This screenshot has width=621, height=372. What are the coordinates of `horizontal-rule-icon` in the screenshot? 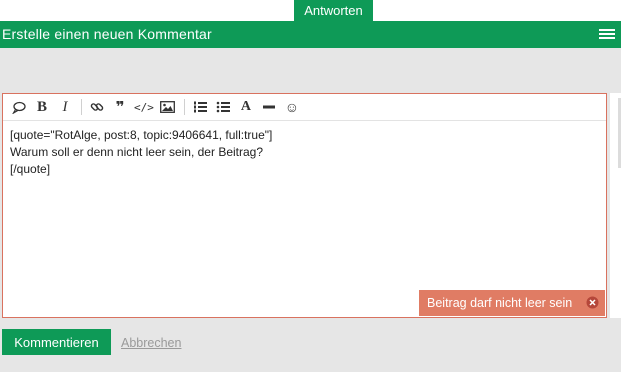 It's located at (269, 107).